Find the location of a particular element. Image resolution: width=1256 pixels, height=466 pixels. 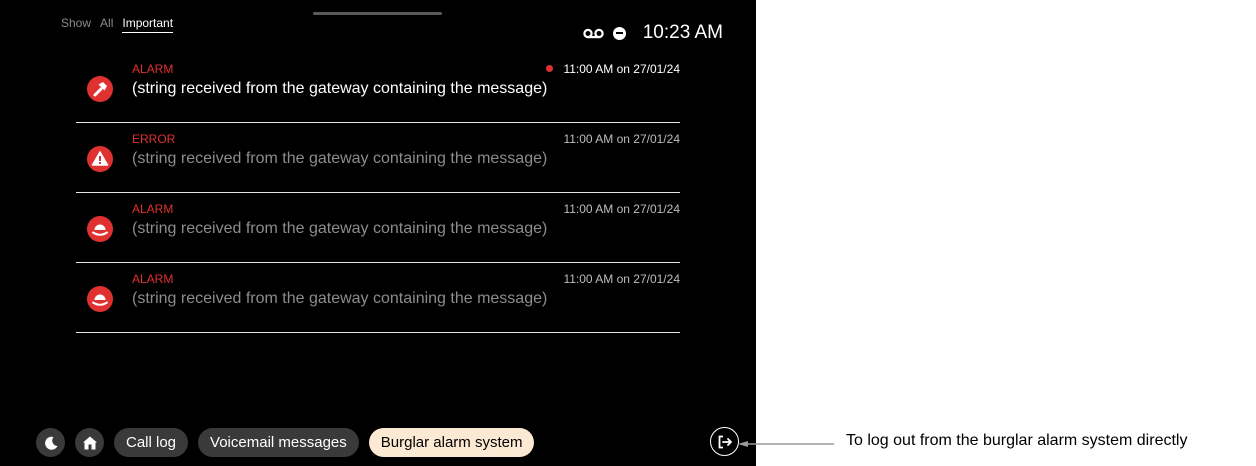

drag-handle is located at coordinates (377, 13).